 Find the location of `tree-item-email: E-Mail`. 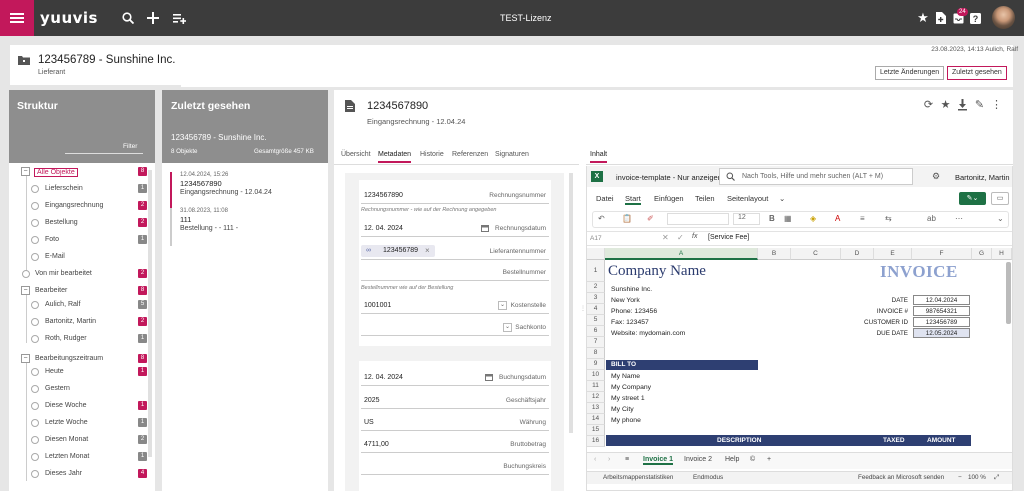

tree-item-email: E-Mail is located at coordinates (82, 257).